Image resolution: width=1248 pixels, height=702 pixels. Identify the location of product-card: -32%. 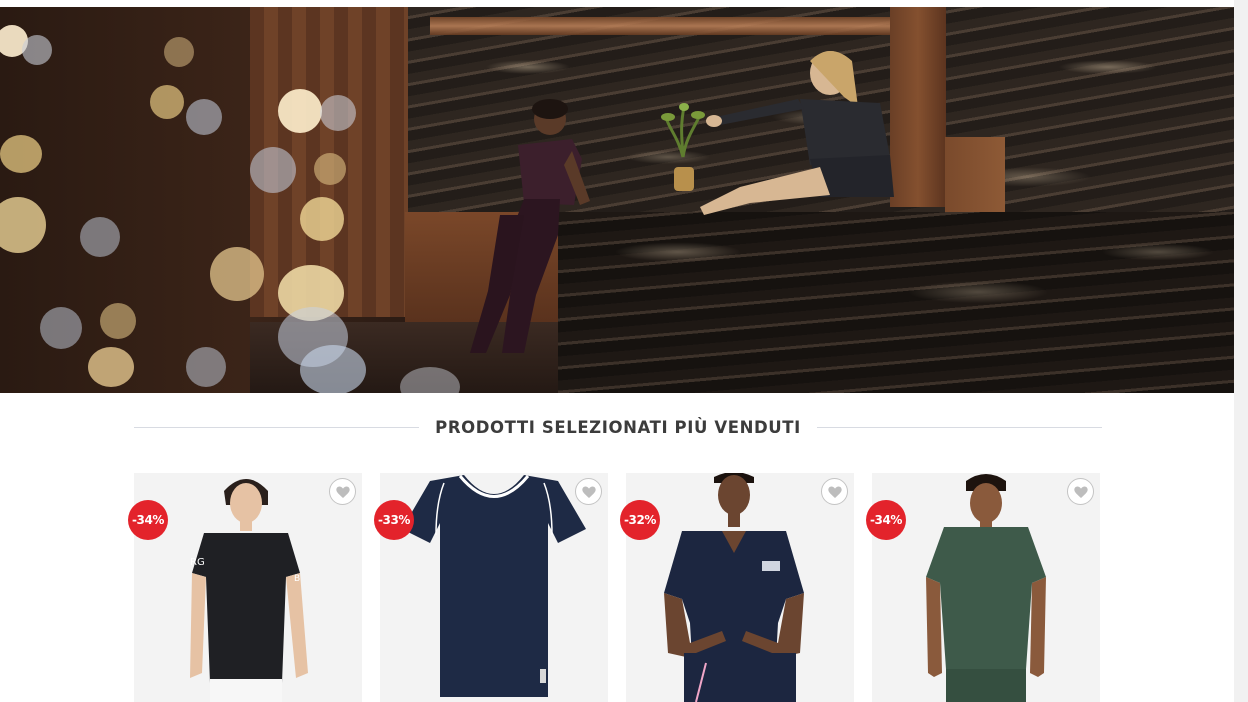
(737, 587).